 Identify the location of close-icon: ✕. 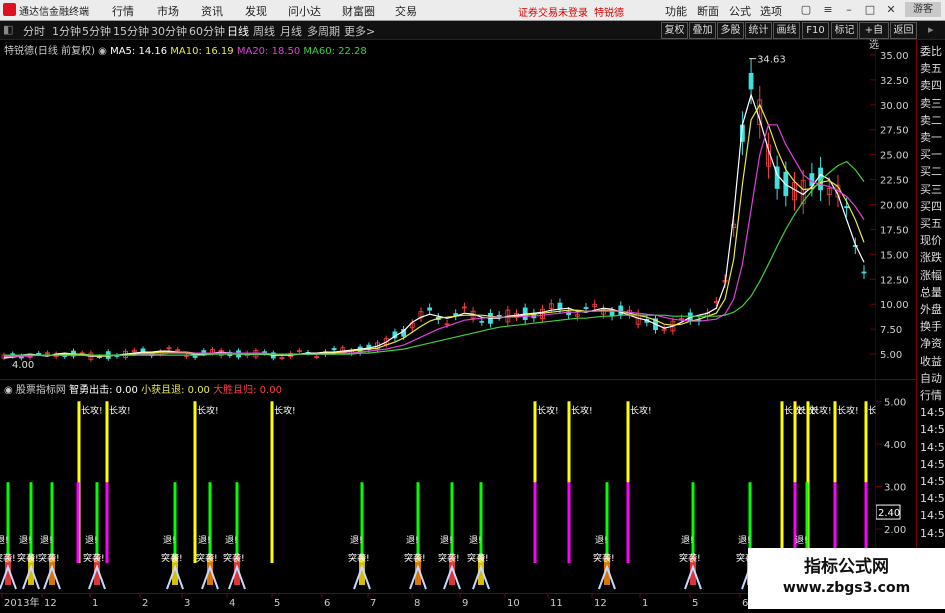
(891, 9).